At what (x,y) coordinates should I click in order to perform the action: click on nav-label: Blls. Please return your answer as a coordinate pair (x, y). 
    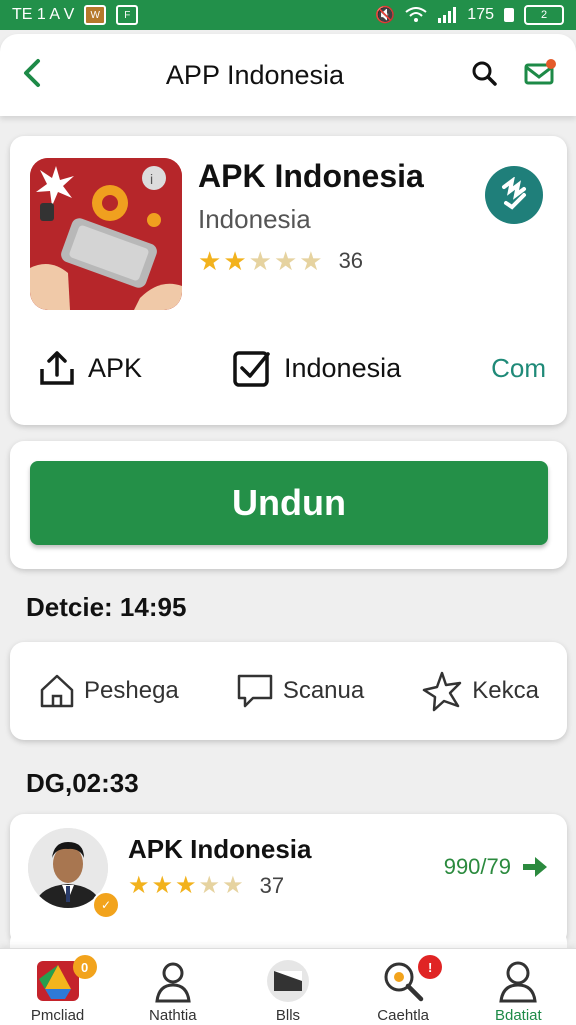
    Looking at the image, I should click on (288, 1015).